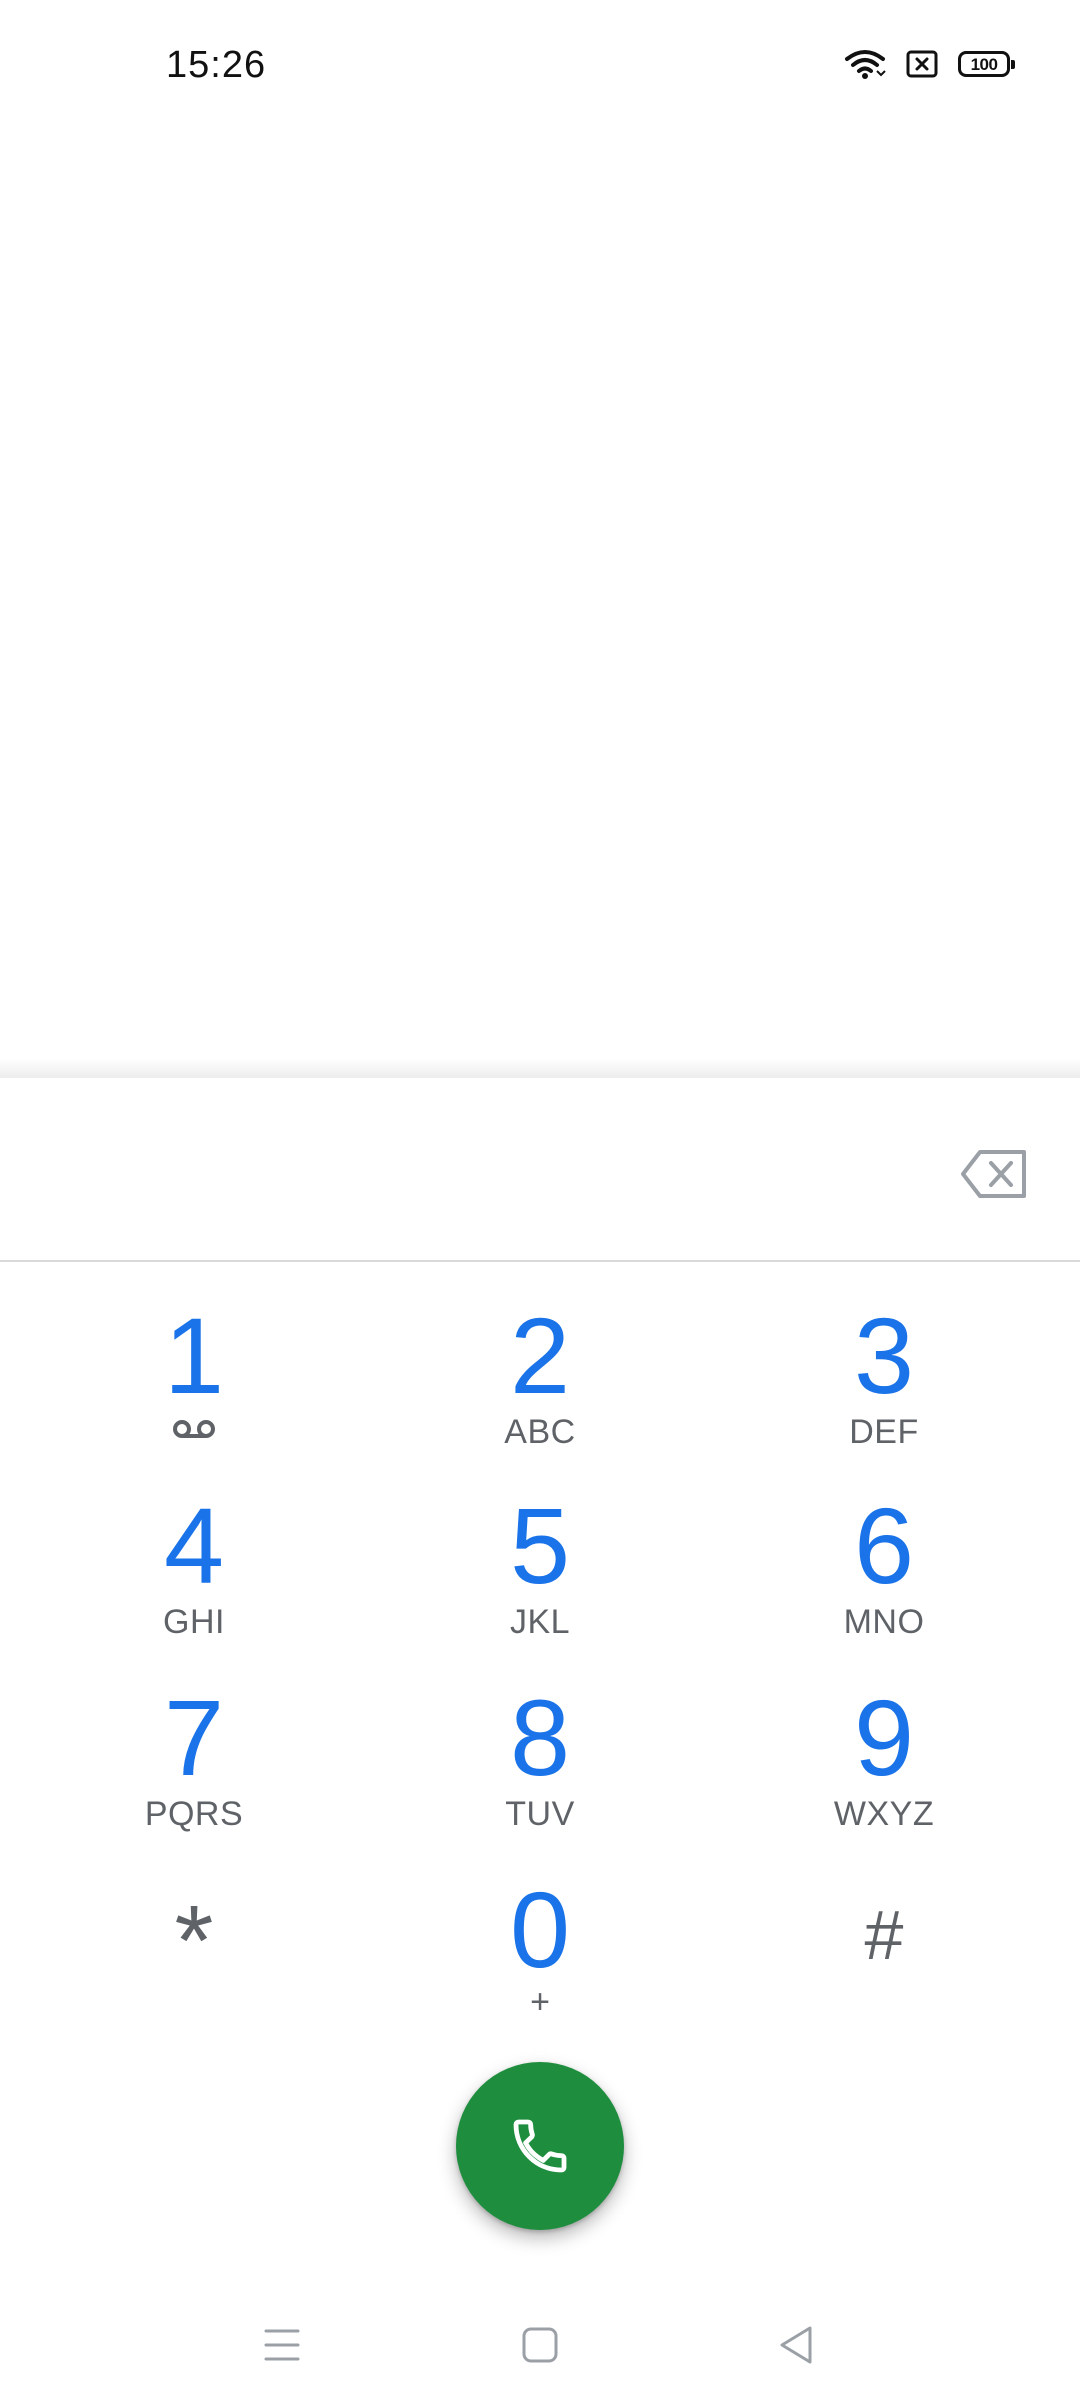  Describe the element at coordinates (884, 1545) in the screenshot. I see `key-digit: 6` at that location.